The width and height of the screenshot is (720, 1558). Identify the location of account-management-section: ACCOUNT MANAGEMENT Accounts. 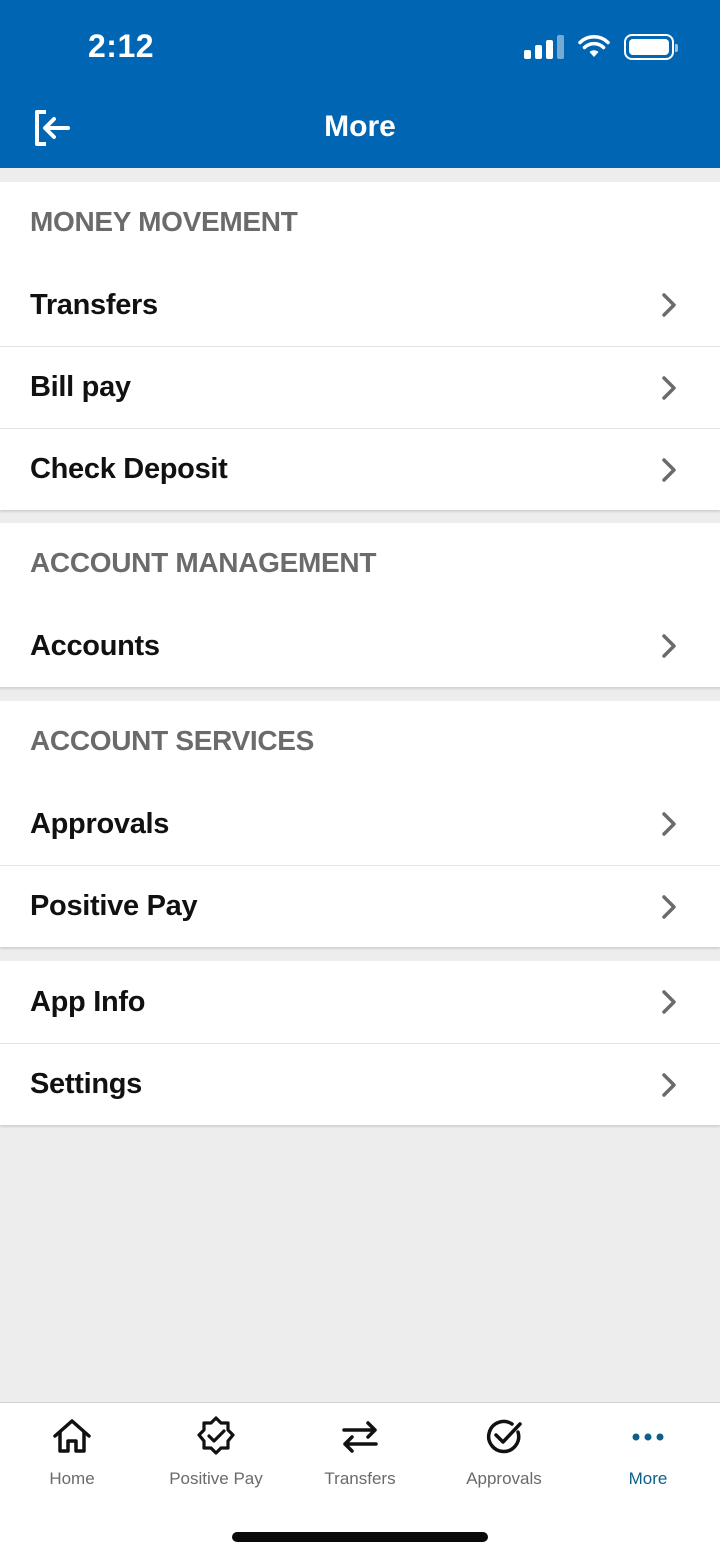
(360, 605).